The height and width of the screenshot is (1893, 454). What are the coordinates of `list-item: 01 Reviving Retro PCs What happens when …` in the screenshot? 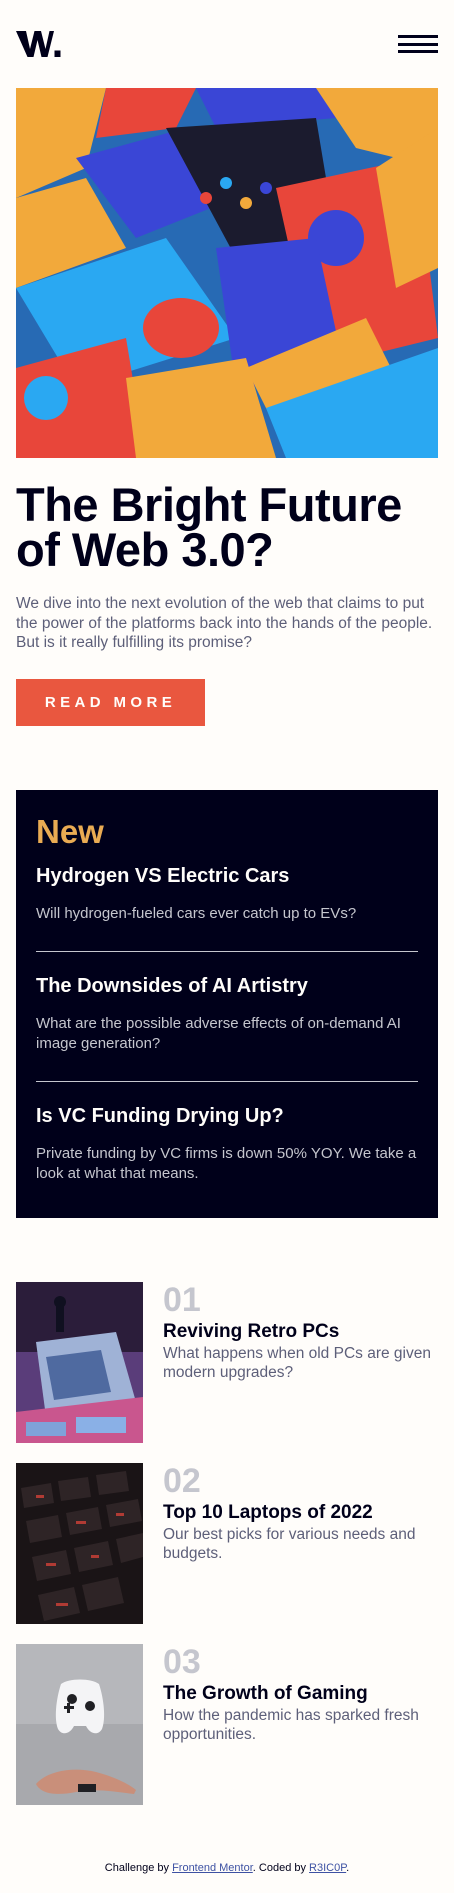 It's located at (227, 1362).